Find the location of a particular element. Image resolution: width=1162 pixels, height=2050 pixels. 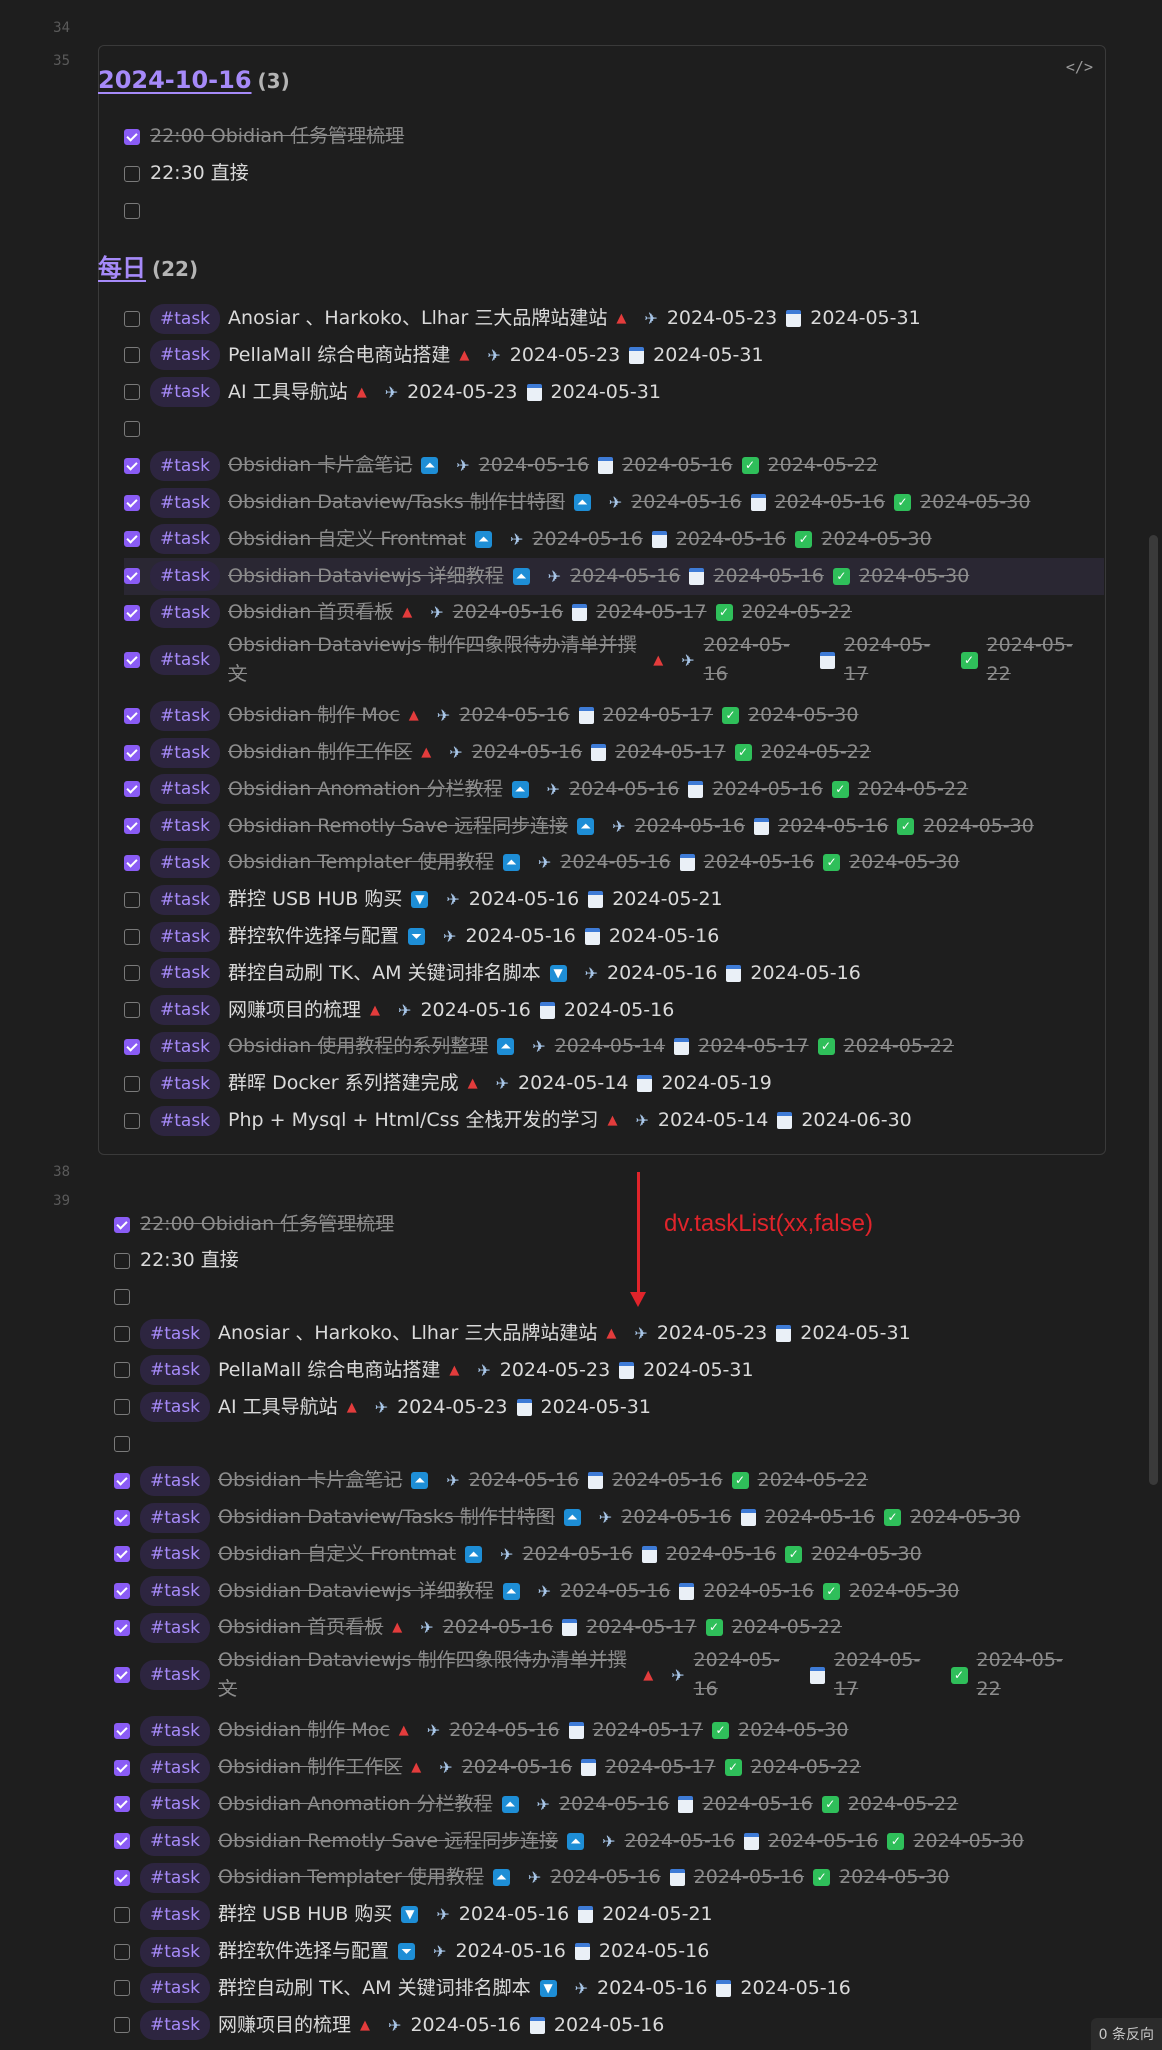

priority-high-icon: ▲ is located at coordinates (365, 2025).